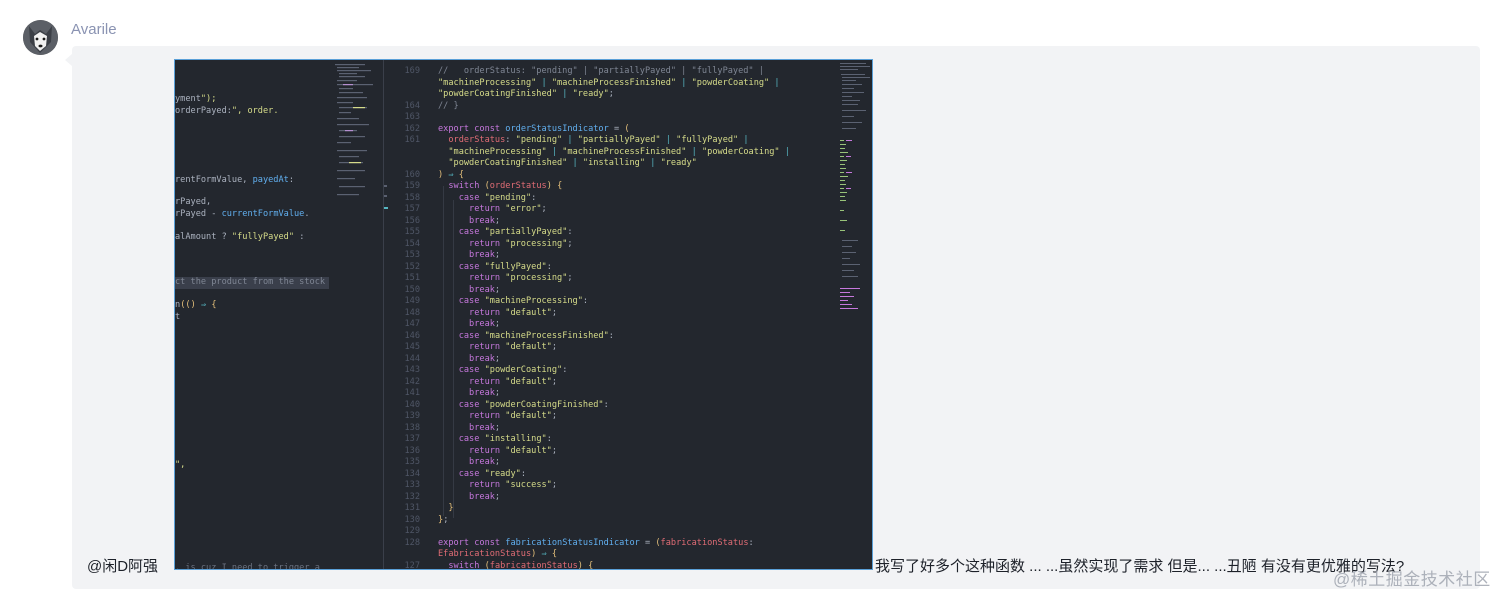 Image resolution: width=1512 pixels, height=603 pixels. Describe the element at coordinates (513, 485) in the screenshot. I see `code-line: return "success";` at that location.